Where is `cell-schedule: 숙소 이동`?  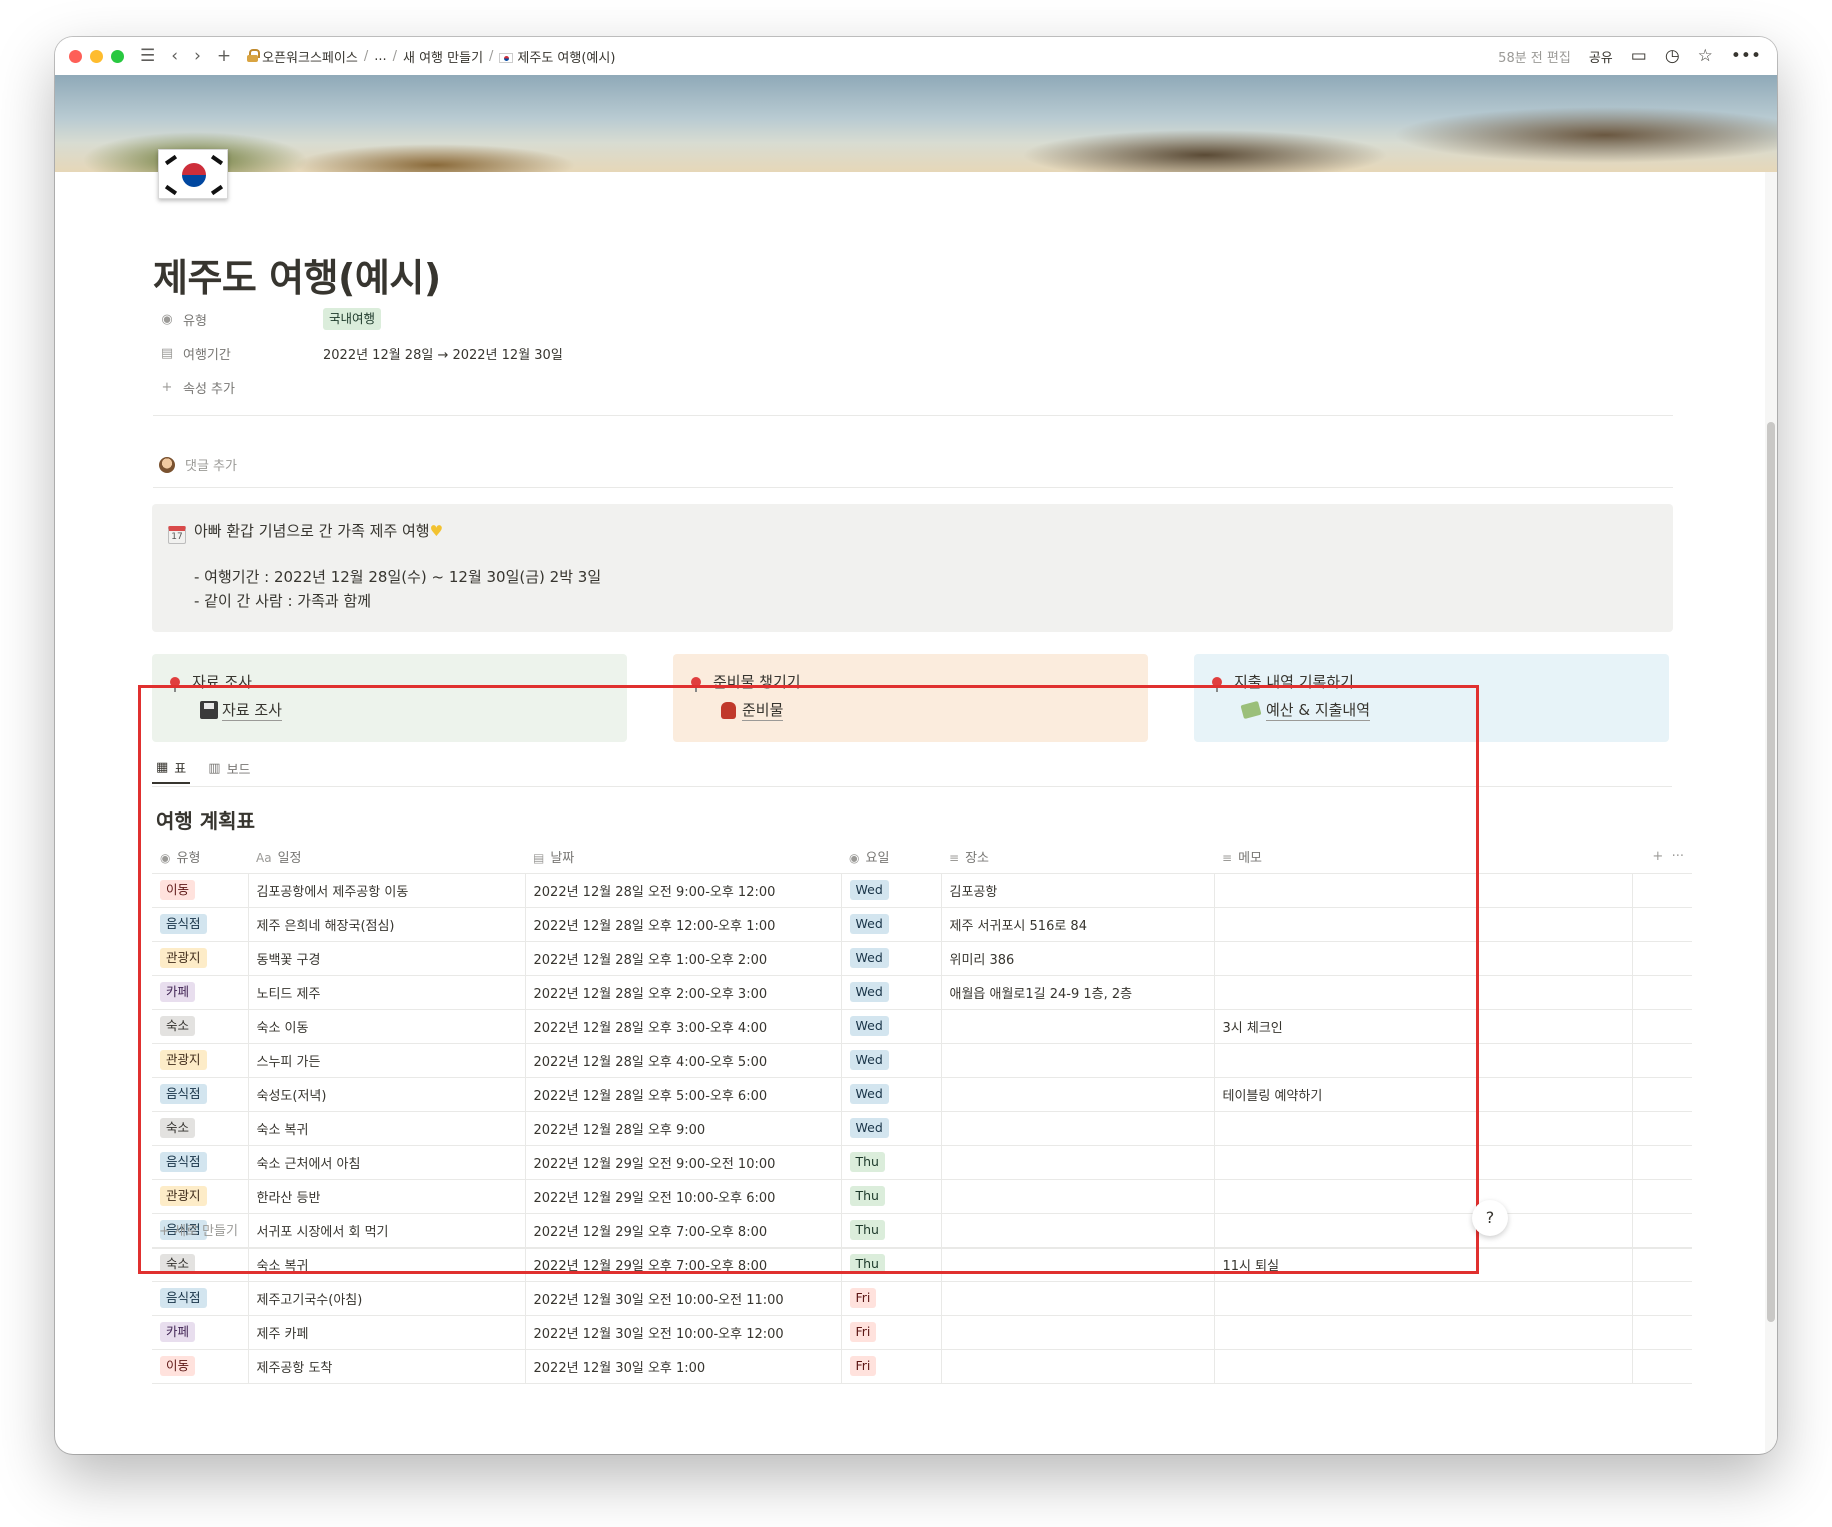
cell-schedule: 숙소 이동 is located at coordinates (387, 1026).